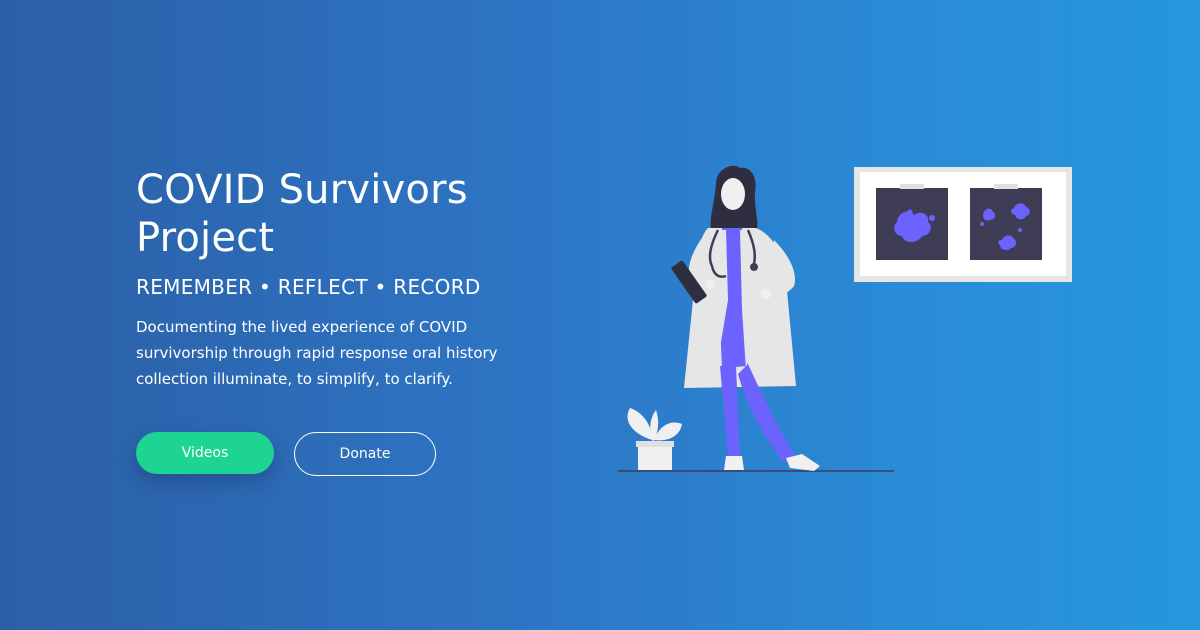 This screenshot has width=1200, height=630. Describe the element at coordinates (365, 454) in the screenshot. I see `donate-button: Donate` at that location.